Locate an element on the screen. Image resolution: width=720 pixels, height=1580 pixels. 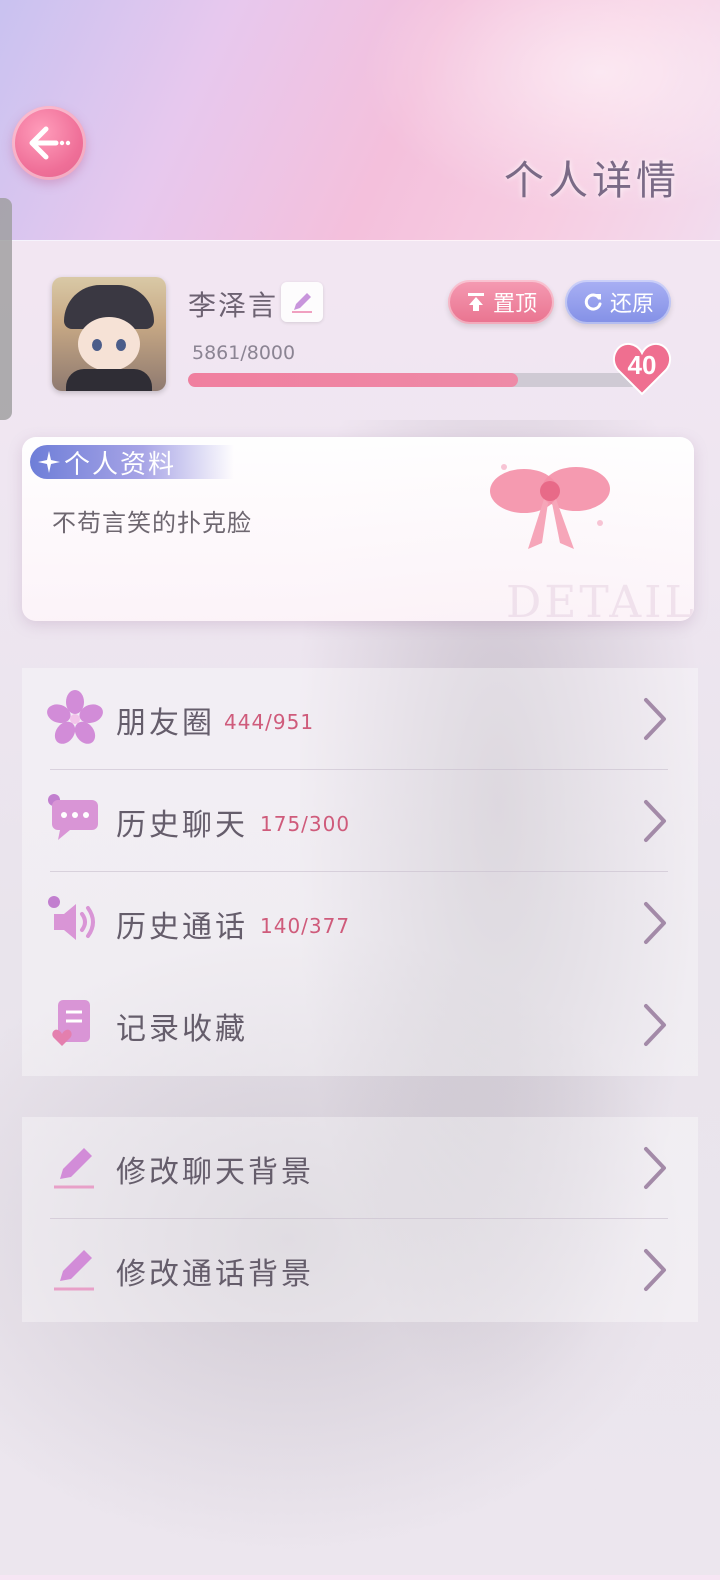
affinity-progress-text: 5861/8000 is located at coordinates (244, 353).